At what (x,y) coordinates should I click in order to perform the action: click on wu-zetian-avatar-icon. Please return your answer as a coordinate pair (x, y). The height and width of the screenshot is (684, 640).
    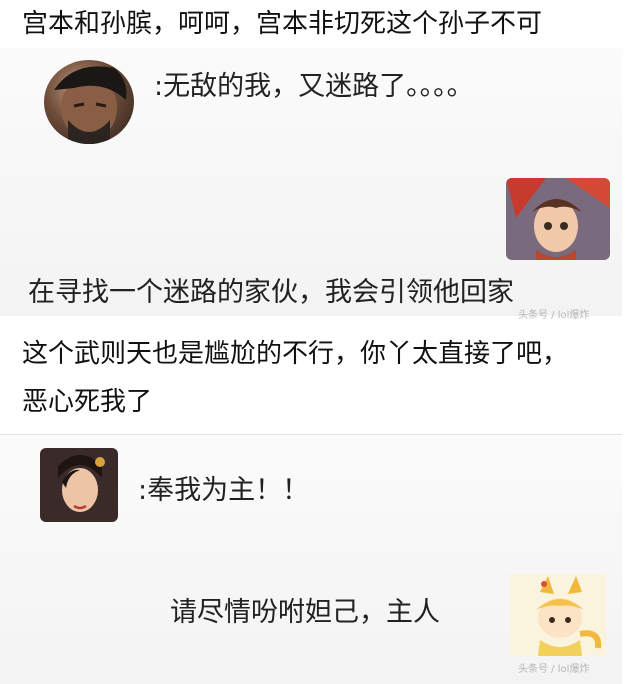
    Looking at the image, I should click on (79, 485).